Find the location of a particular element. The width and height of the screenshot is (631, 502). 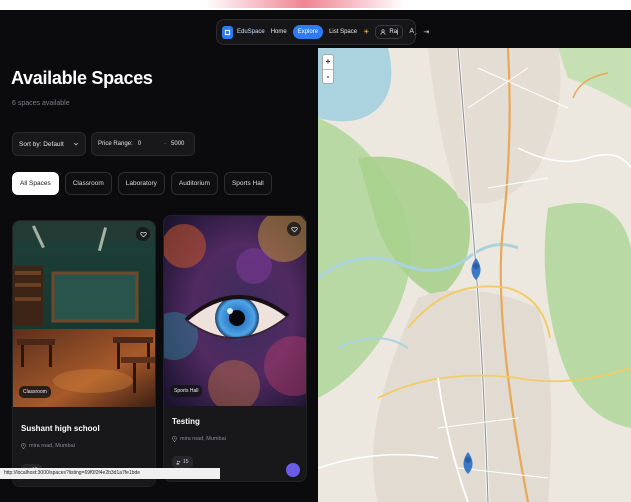

price-range-label: Price Range: is located at coordinates (115, 144).